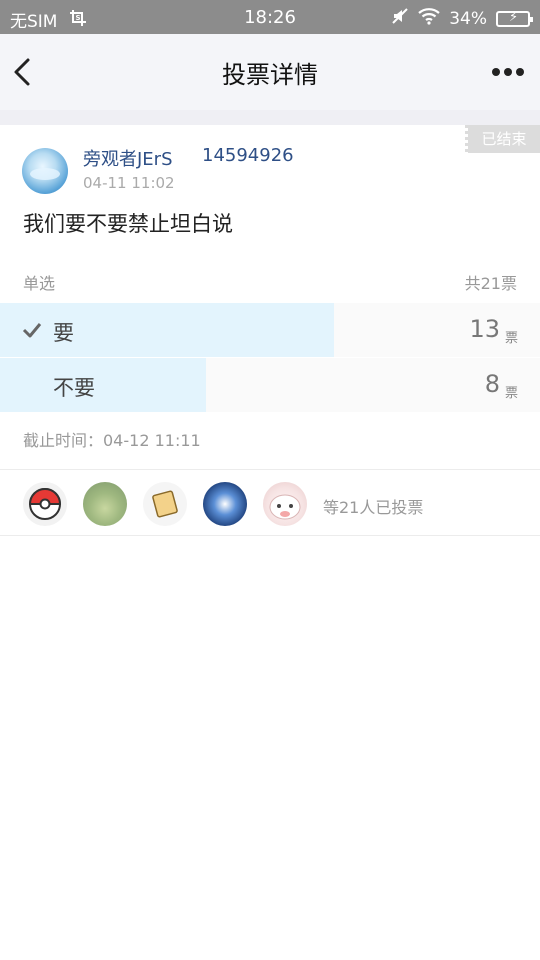  What do you see at coordinates (514, 18) in the screenshot?
I see `battery-charging-icon: ⚡` at bounding box center [514, 18].